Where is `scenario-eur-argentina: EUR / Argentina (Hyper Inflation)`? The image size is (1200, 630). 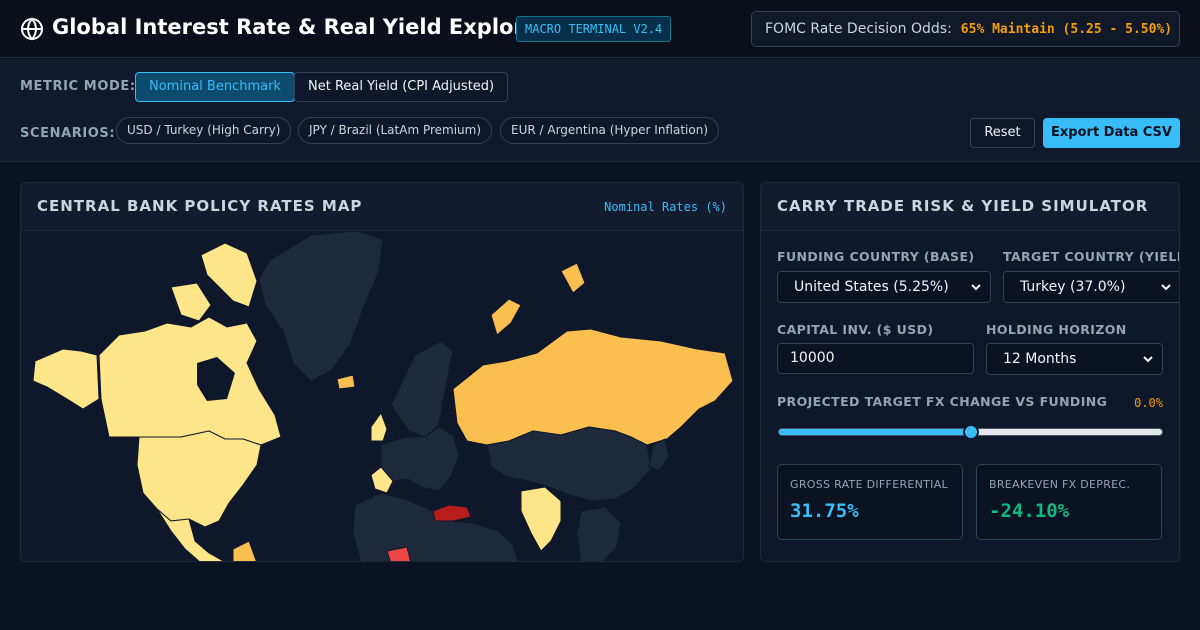
scenario-eur-argentina: EUR / Argentina (Hyper Inflation) is located at coordinates (610, 130).